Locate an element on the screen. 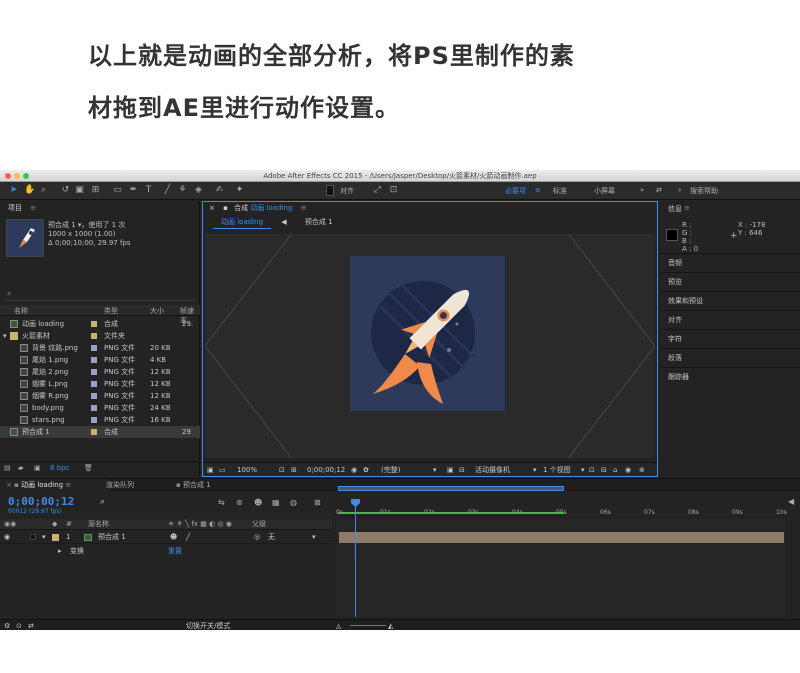  panel-menu-icon: ≡ is located at coordinates (33, 208).